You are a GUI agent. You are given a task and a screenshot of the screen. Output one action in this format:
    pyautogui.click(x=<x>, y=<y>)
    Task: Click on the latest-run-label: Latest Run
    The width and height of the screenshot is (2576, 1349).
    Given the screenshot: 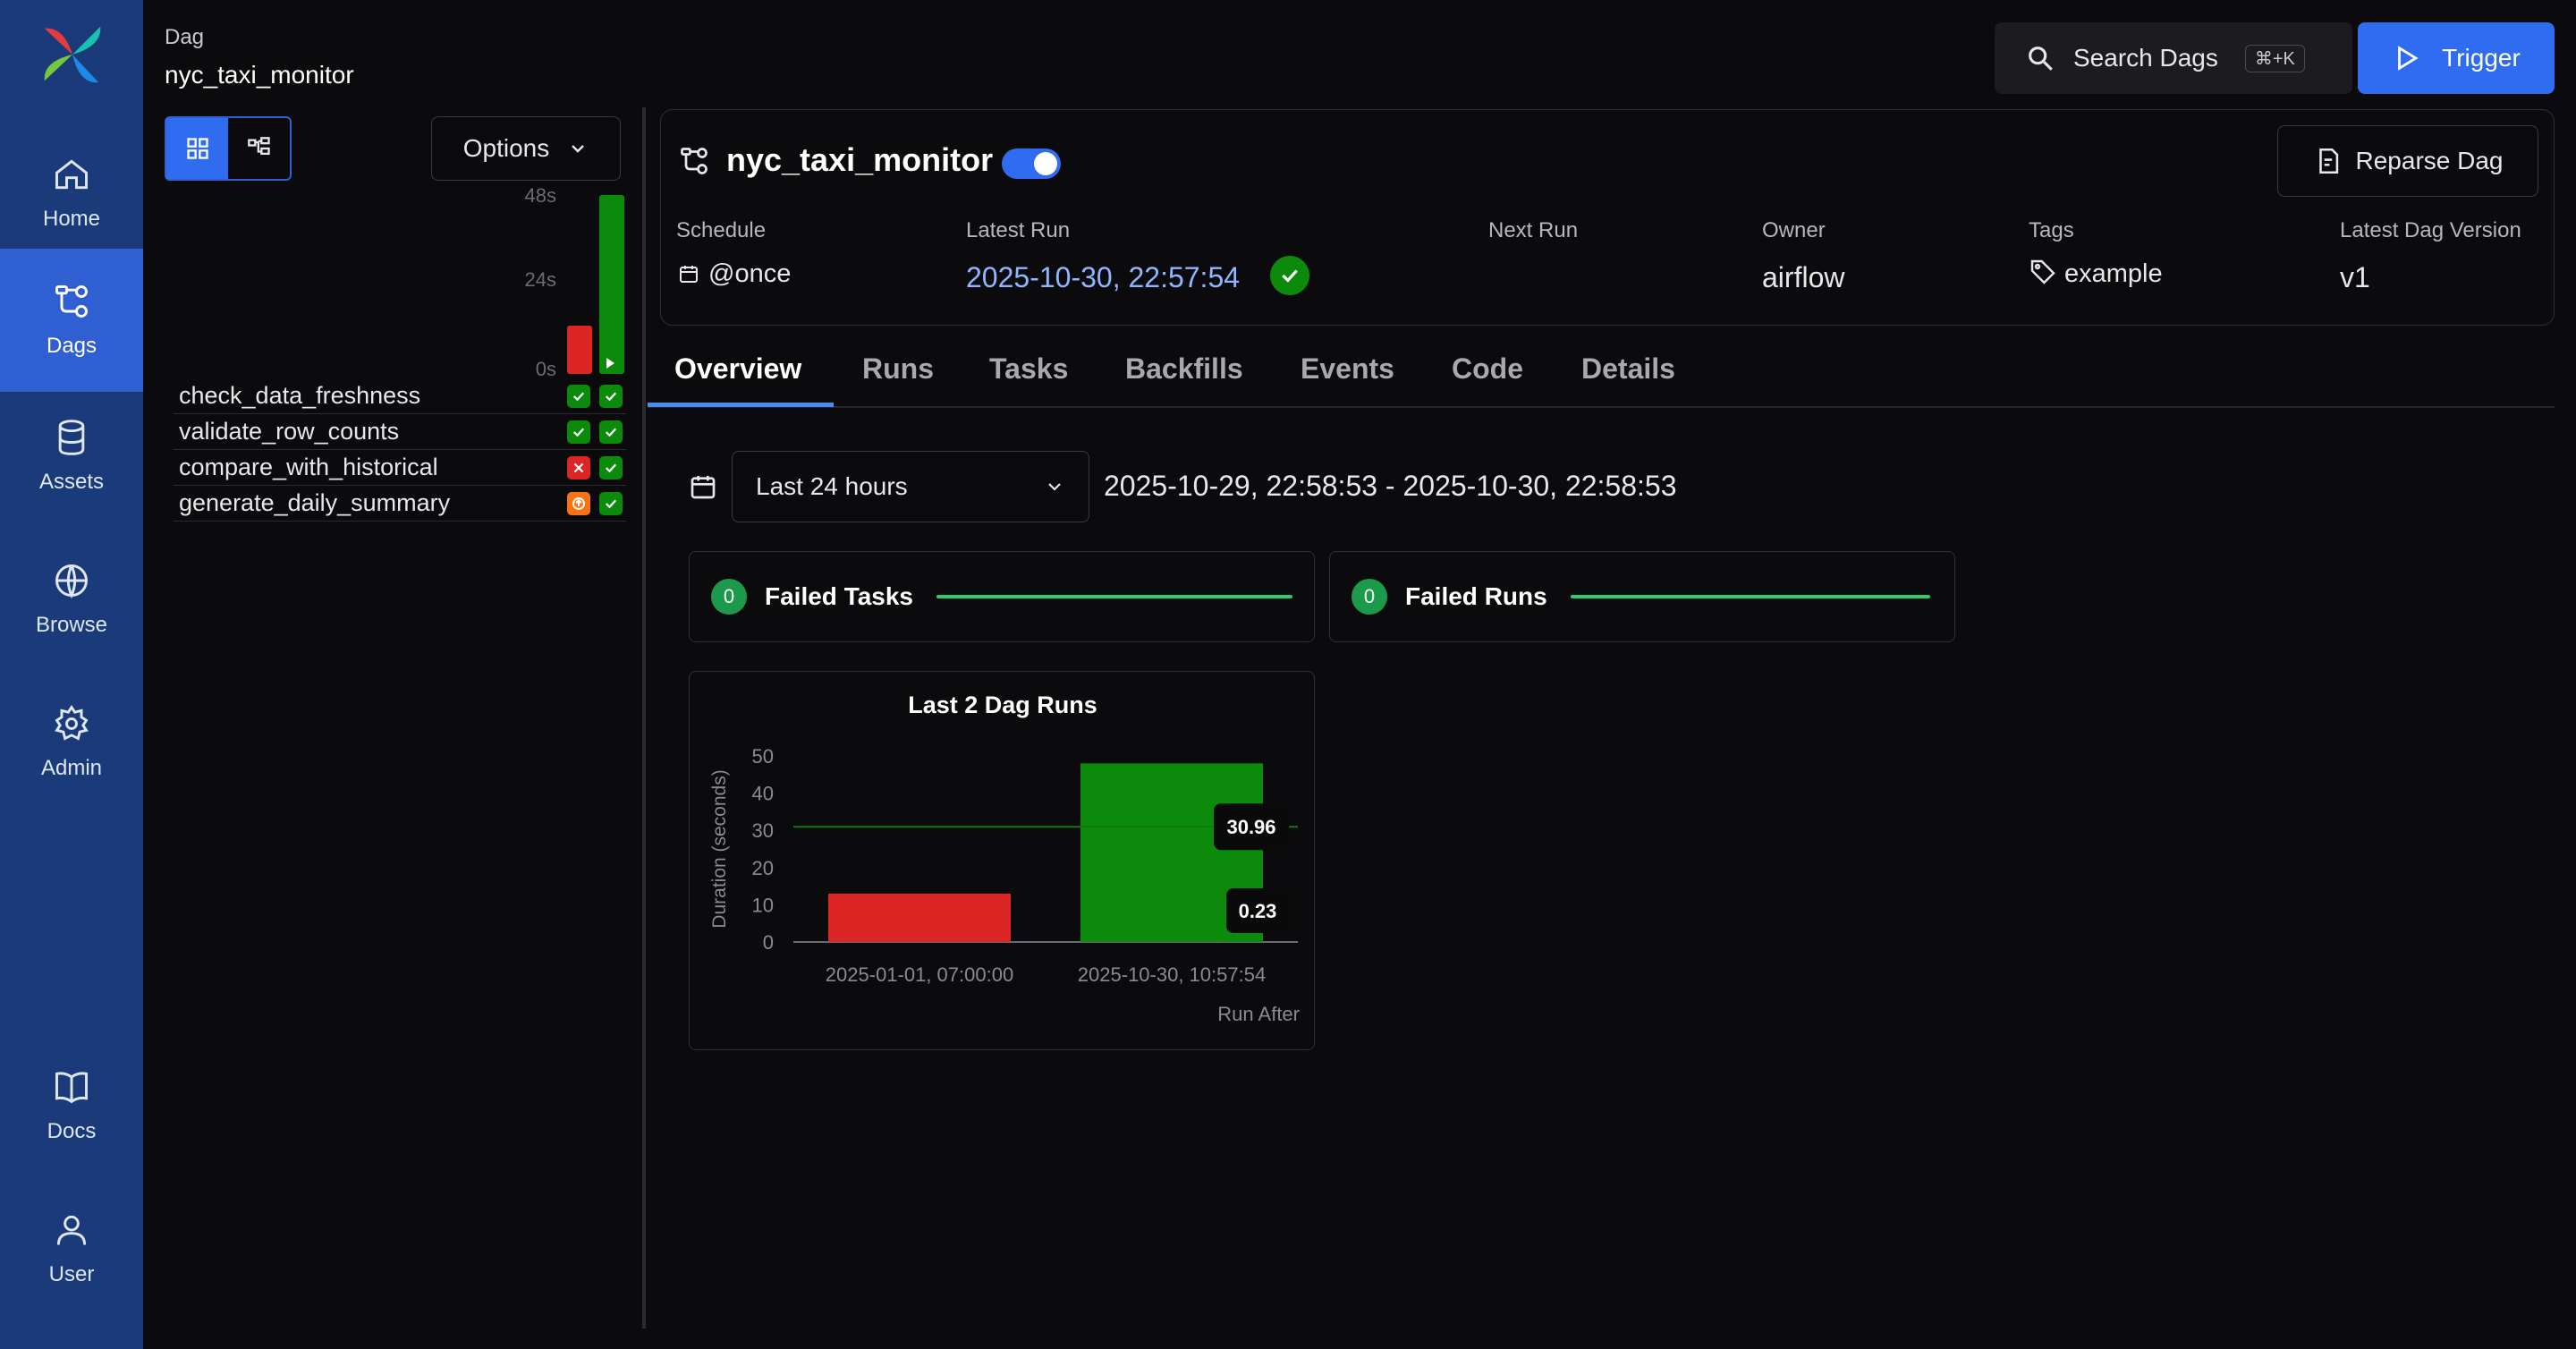 What is the action you would take?
    pyautogui.click(x=1018, y=230)
    